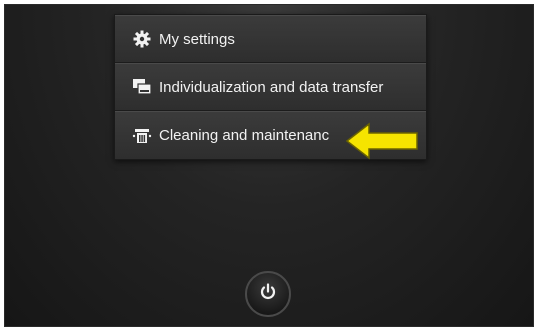 The height and width of the screenshot is (331, 538). I want to click on menu-item-label: Cleaning and maintenanc, so click(244, 135).